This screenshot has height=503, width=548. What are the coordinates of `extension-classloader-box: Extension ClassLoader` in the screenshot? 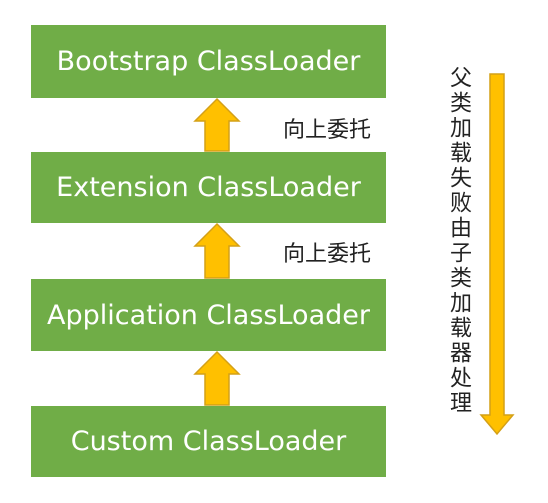 It's located at (208, 187).